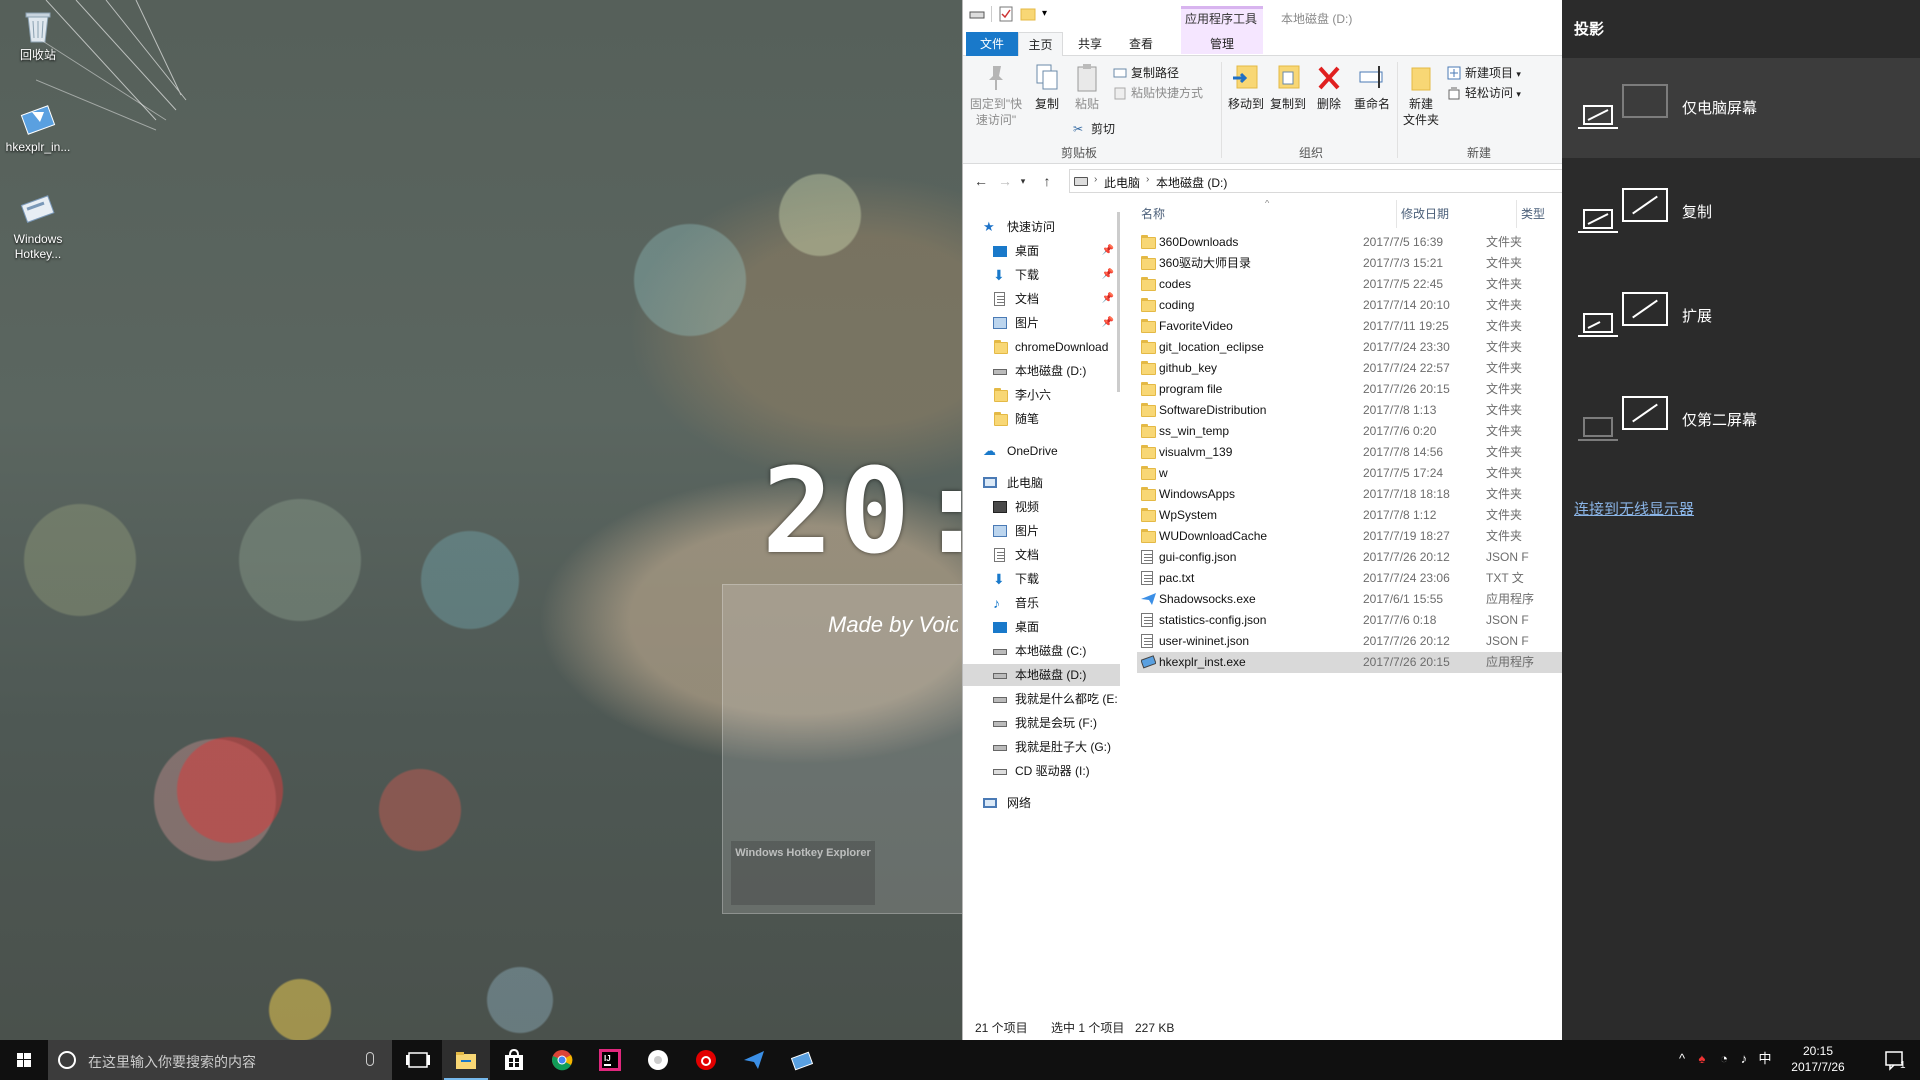 The height and width of the screenshot is (1080, 1920). I want to click on nav-pane-scrollbar, so click(1118, 302).